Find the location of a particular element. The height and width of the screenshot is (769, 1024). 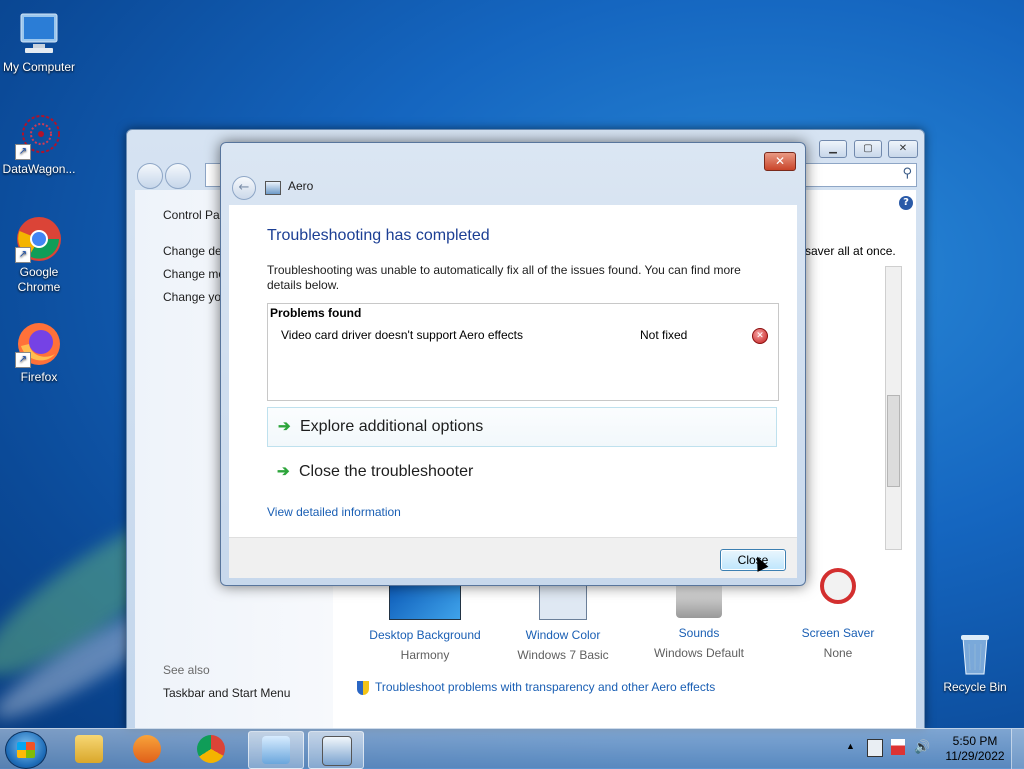

volume-icon: 🔊 is located at coordinates (922, 747).